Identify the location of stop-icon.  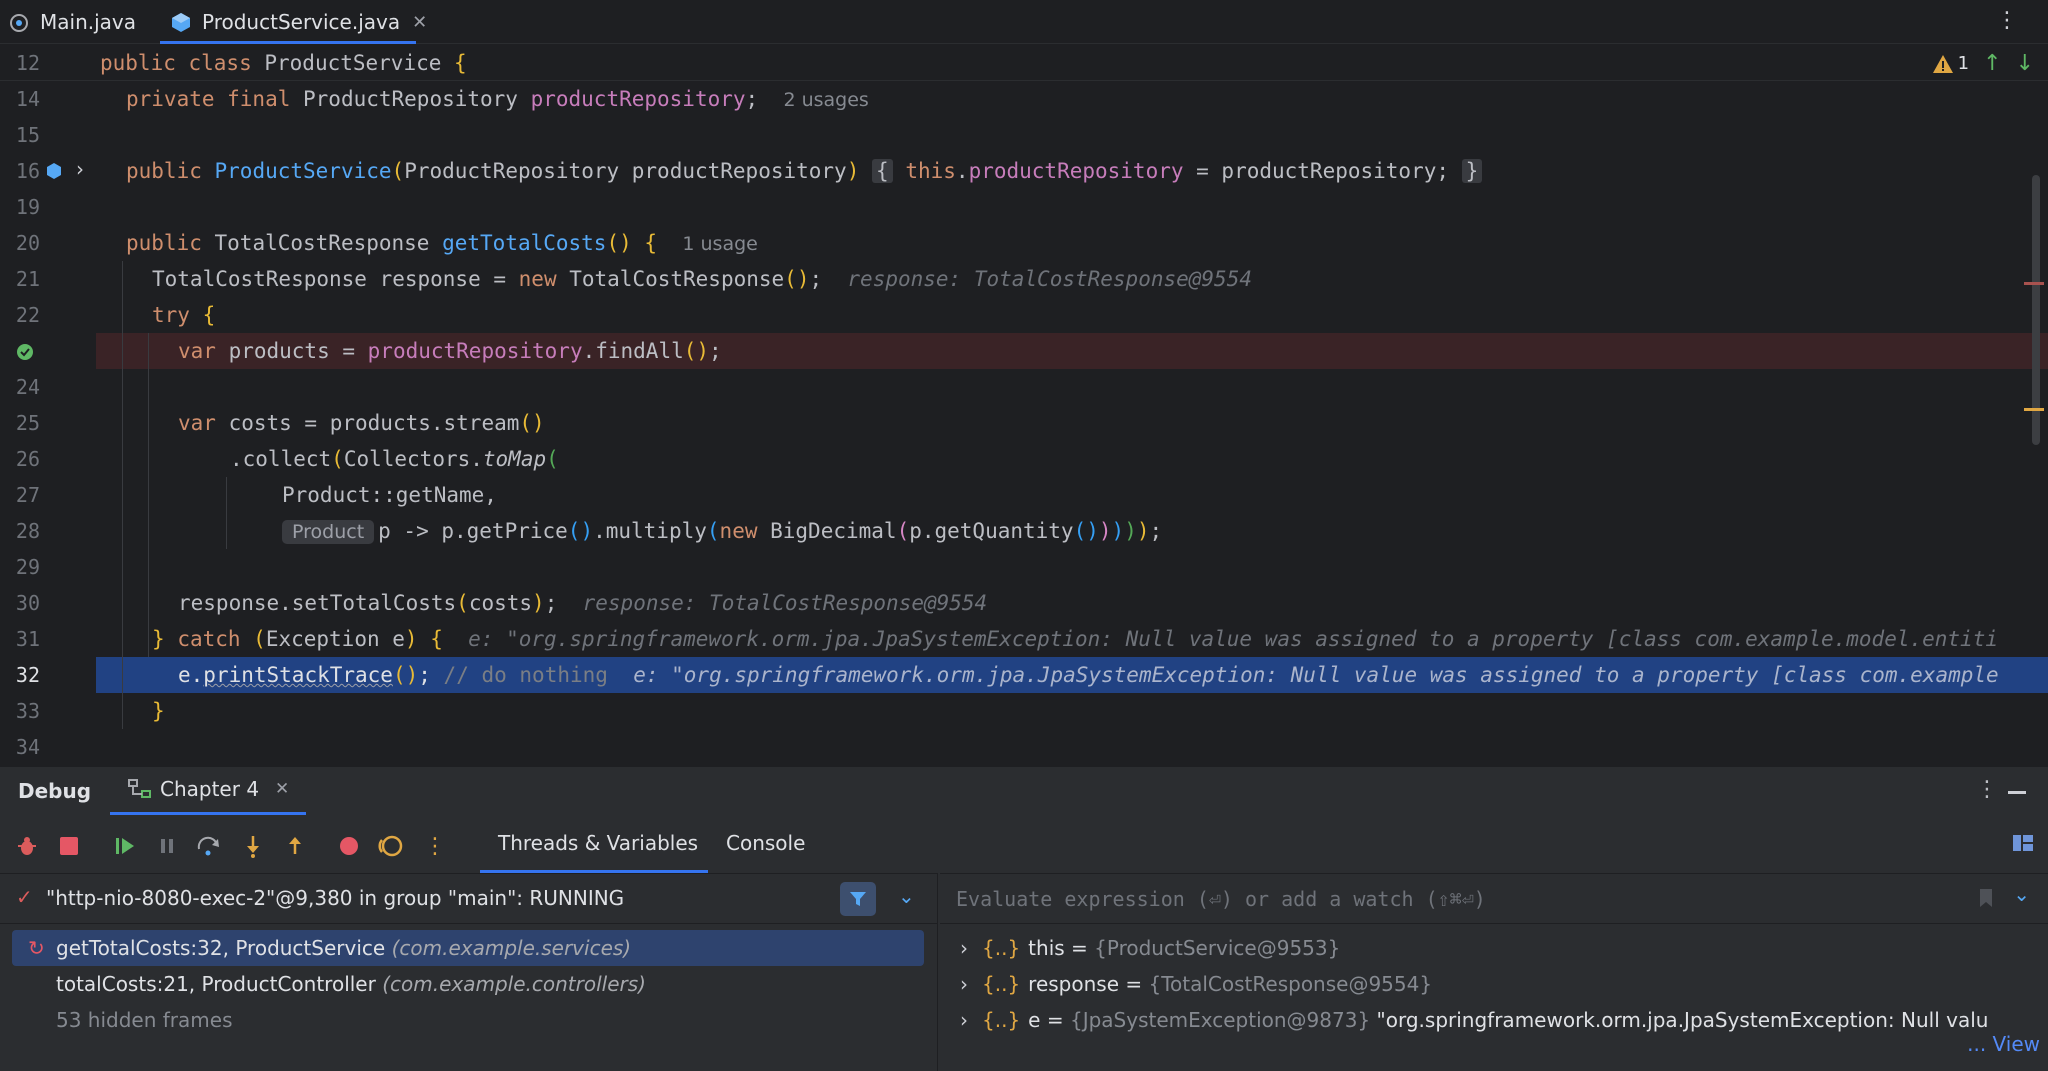
(69, 846).